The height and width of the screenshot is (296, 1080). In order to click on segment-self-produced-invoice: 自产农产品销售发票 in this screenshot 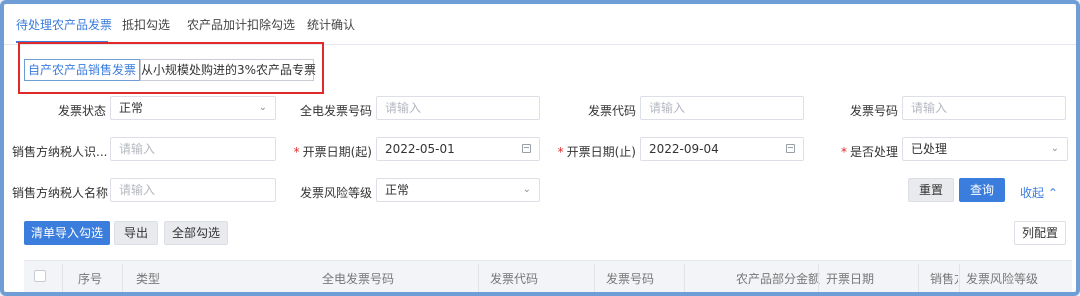, I will do `click(82, 70)`.